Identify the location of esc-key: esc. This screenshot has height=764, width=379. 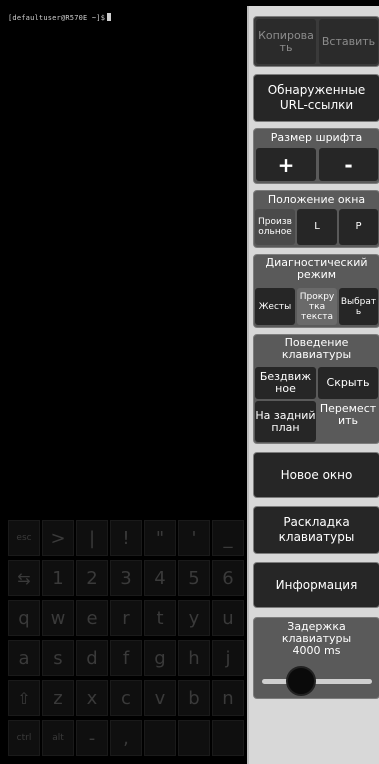
(24, 538).